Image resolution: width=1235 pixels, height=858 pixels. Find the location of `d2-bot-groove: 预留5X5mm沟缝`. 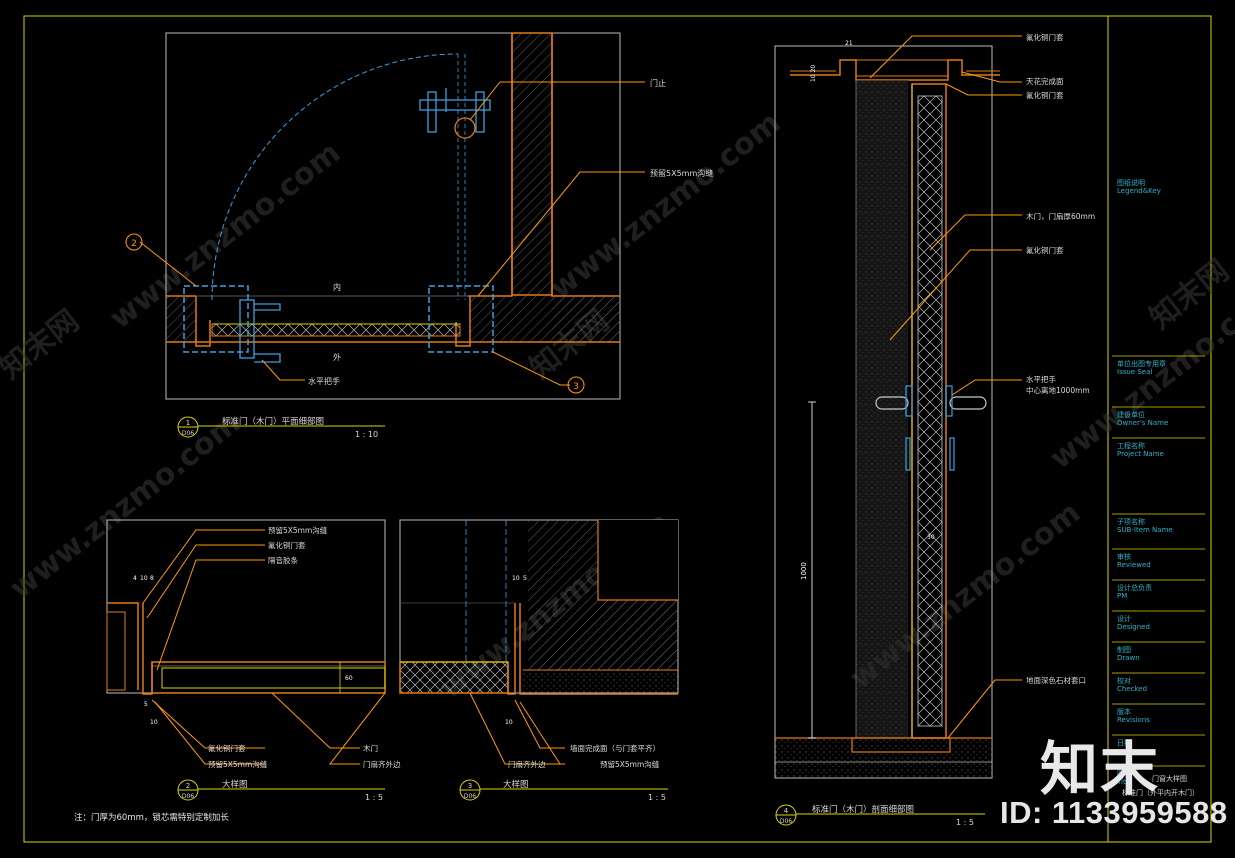

d2-bot-groove: 预留5X5mm沟缝 is located at coordinates (238, 764).